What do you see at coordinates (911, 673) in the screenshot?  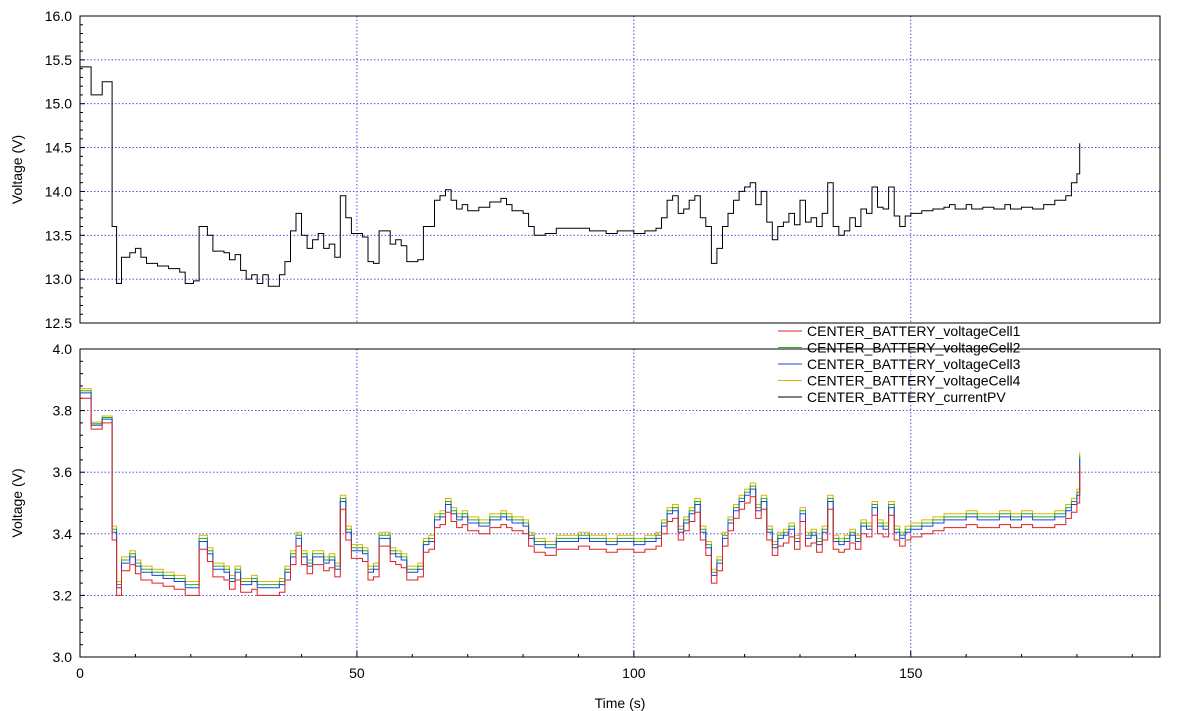 I see `x-tick-label: 150` at bounding box center [911, 673].